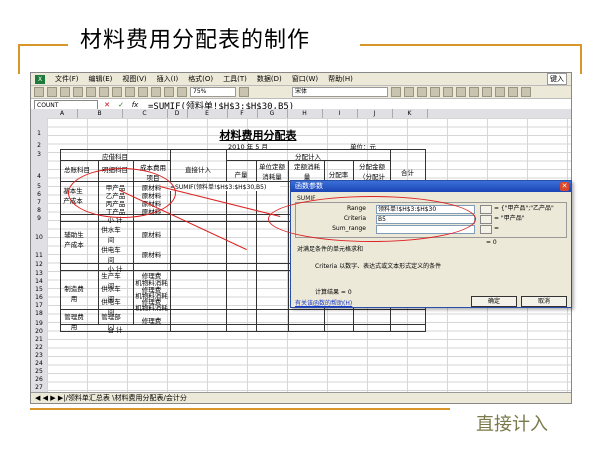 The height and width of the screenshot is (450, 600). I want to click on row-header: 25, so click(39, 371).